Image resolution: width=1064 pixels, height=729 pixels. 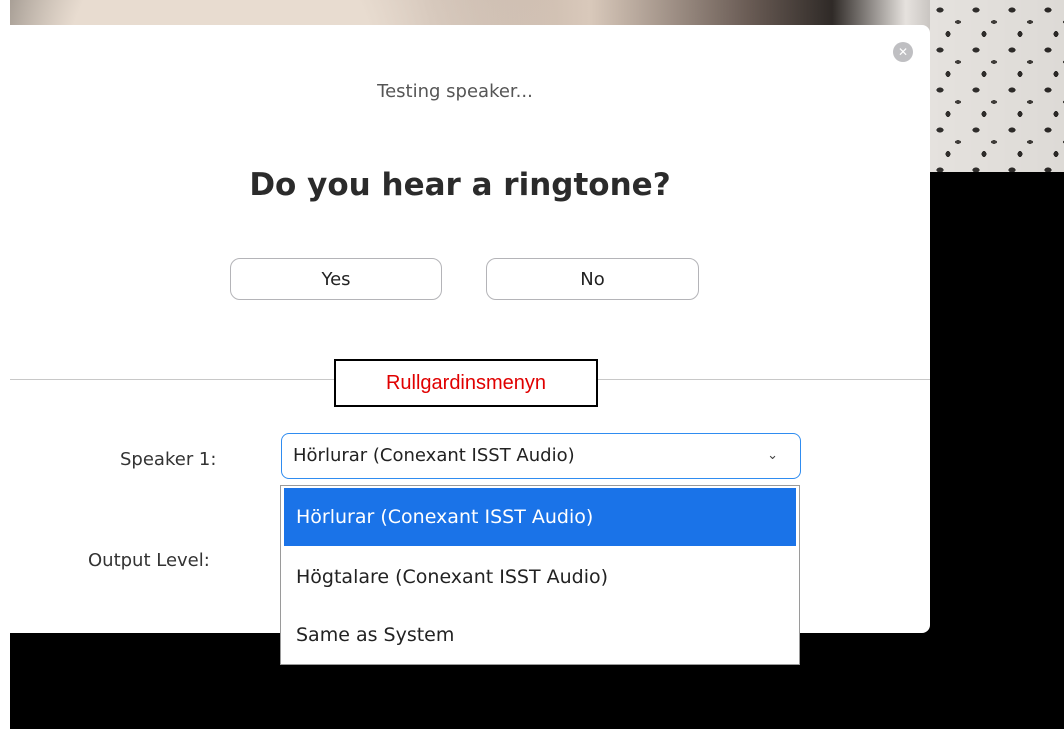 What do you see at coordinates (168, 459) in the screenshot?
I see `speaker-label: Speaker 1:` at bounding box center [168, 459].